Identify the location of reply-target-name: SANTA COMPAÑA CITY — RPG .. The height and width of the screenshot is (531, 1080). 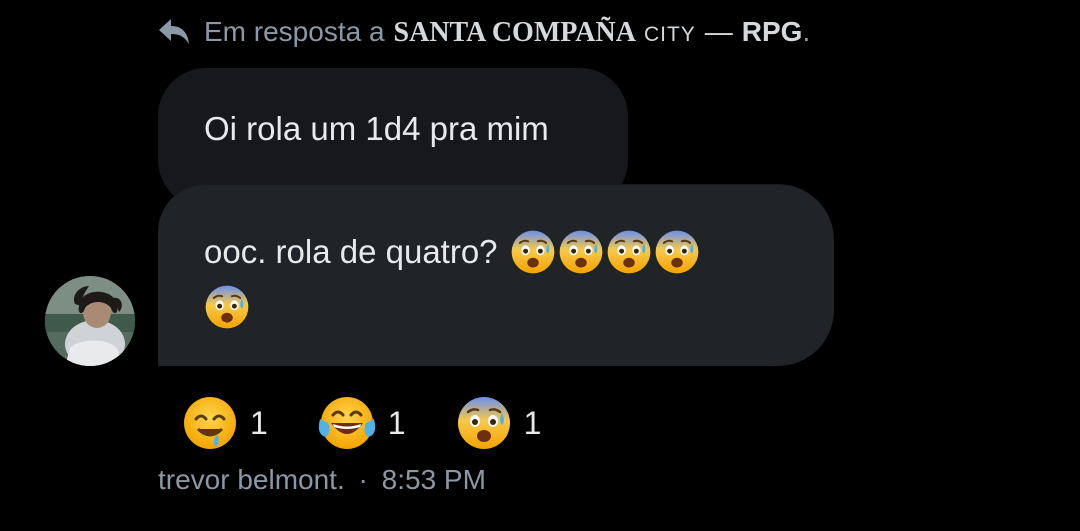
(602, 32).